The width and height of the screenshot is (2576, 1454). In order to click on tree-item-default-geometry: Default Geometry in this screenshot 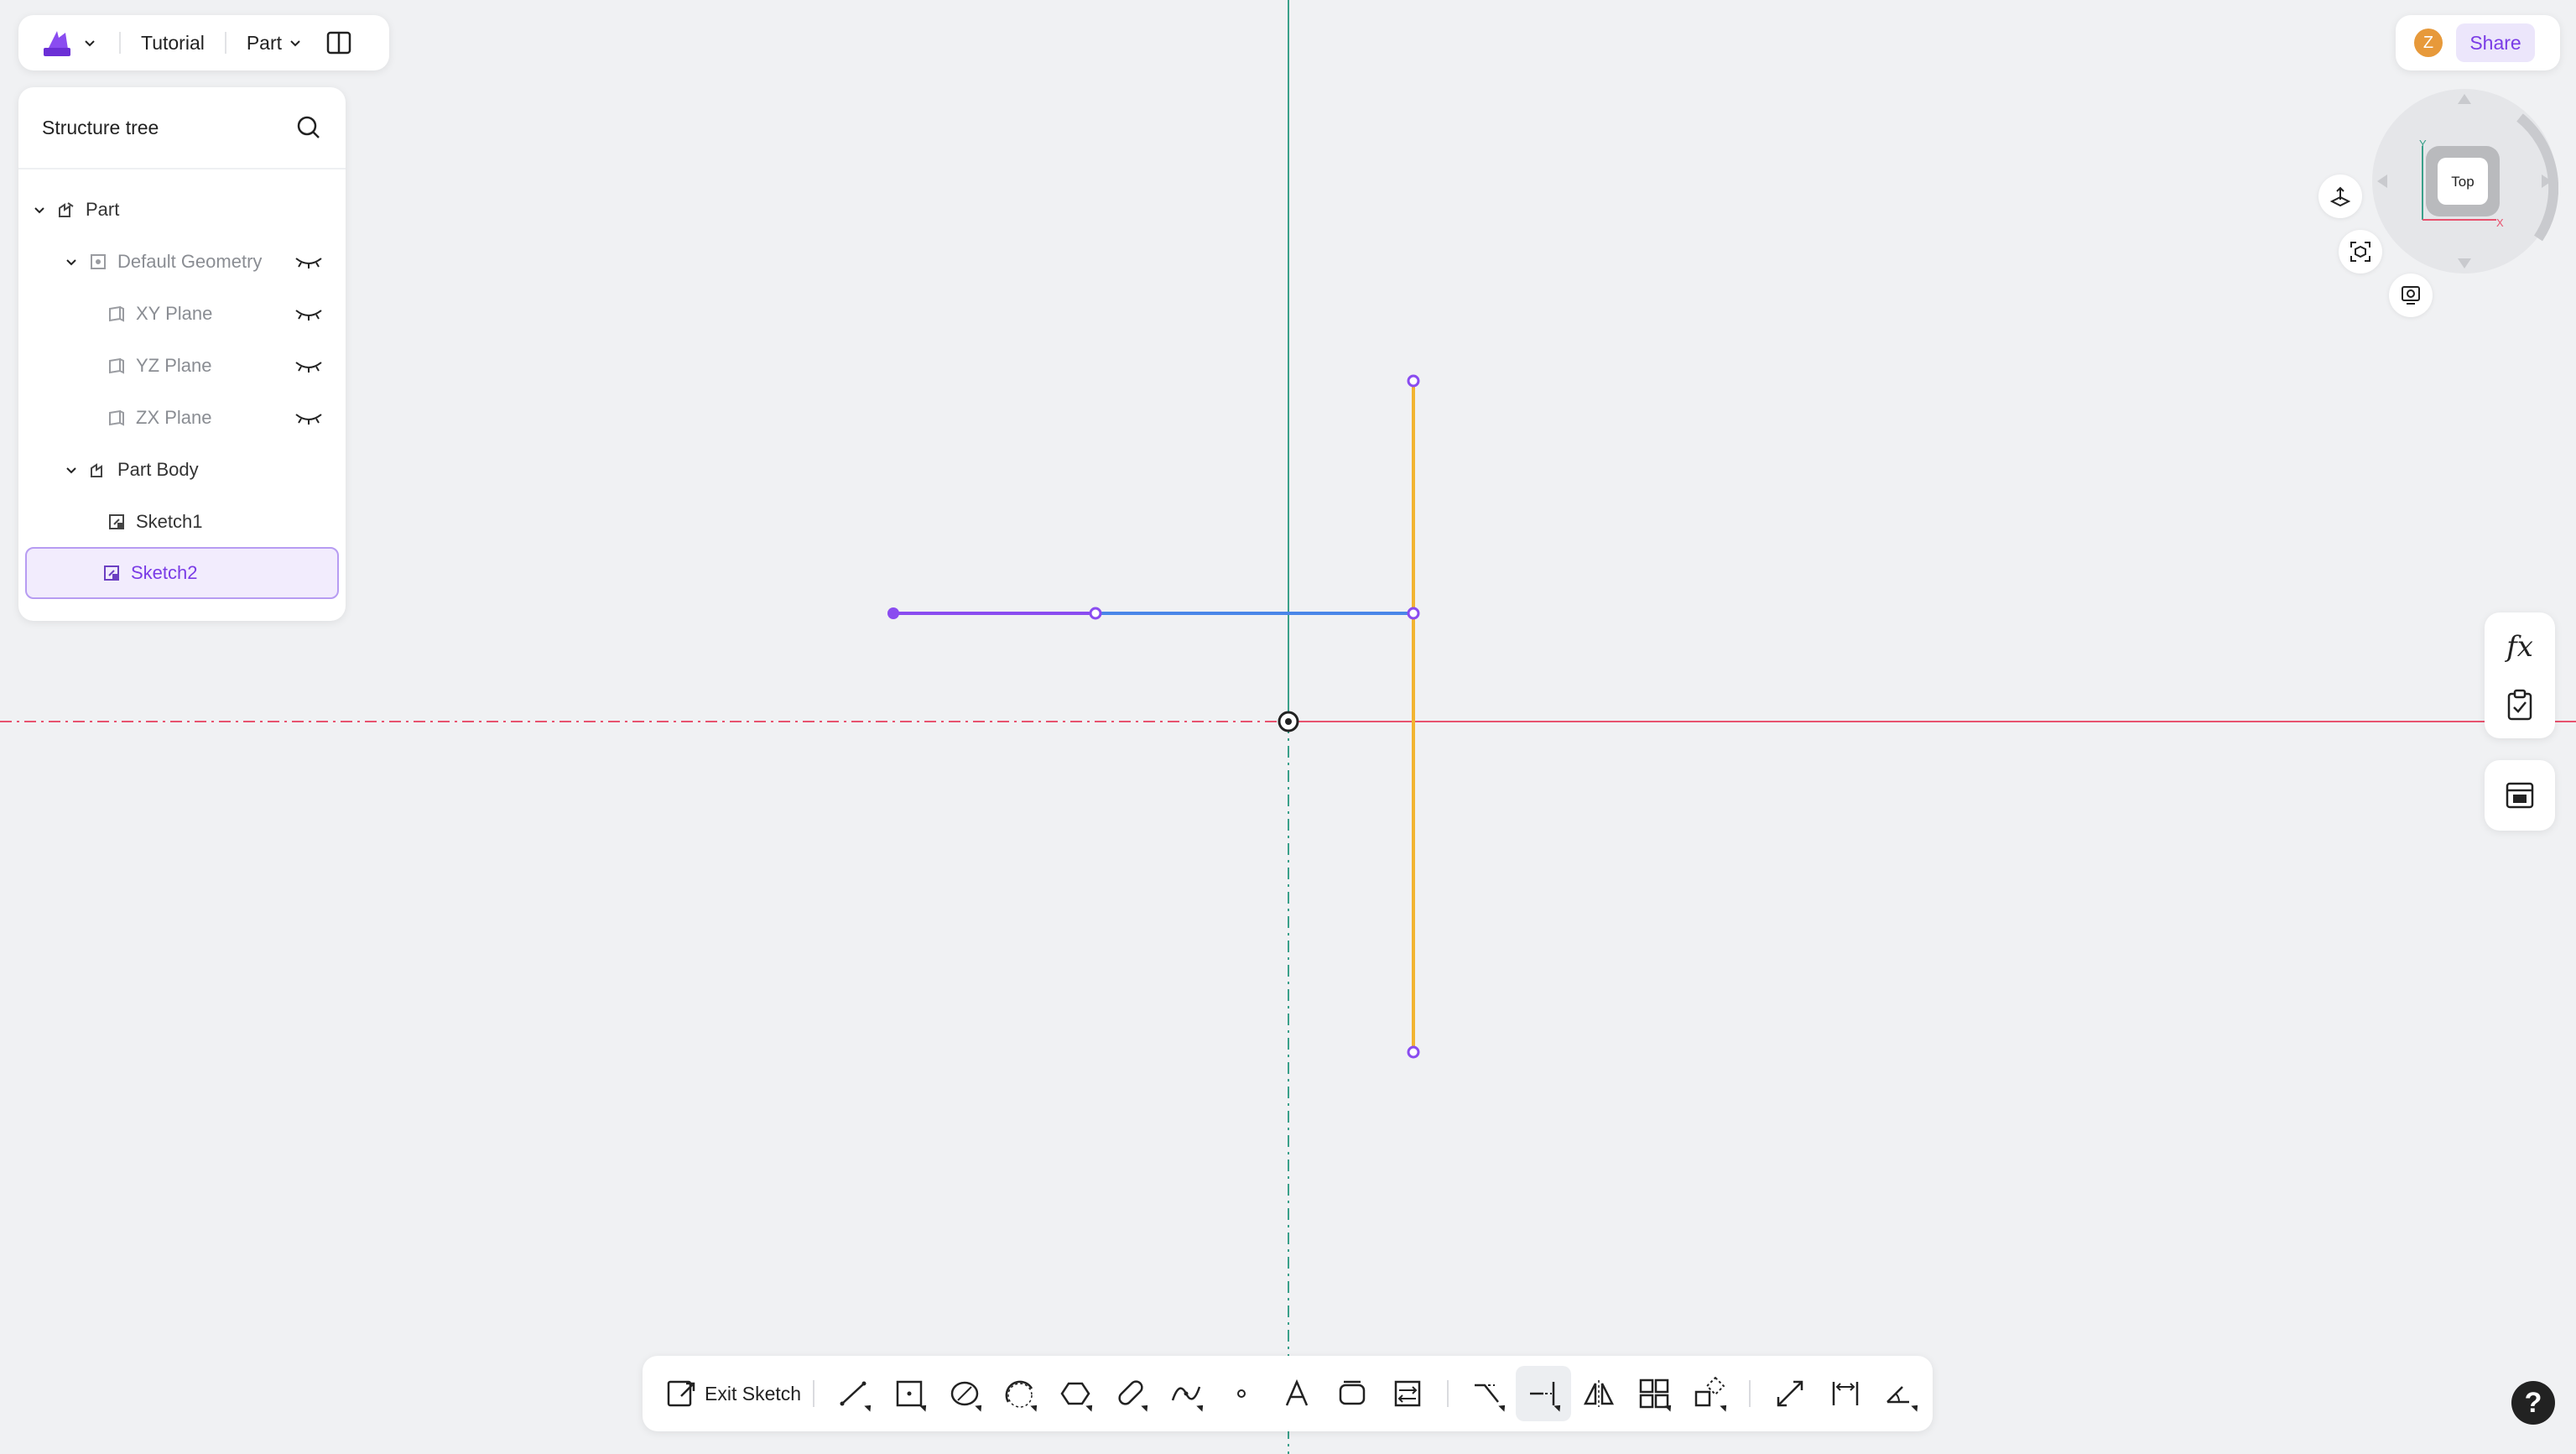, I will do `click(192, 262)`.